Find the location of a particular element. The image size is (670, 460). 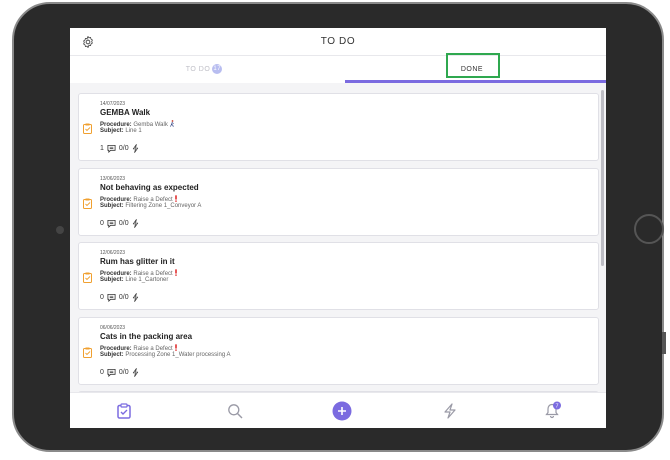

task-subject: Subject: Line 1 is located at coordinates (121, 131).